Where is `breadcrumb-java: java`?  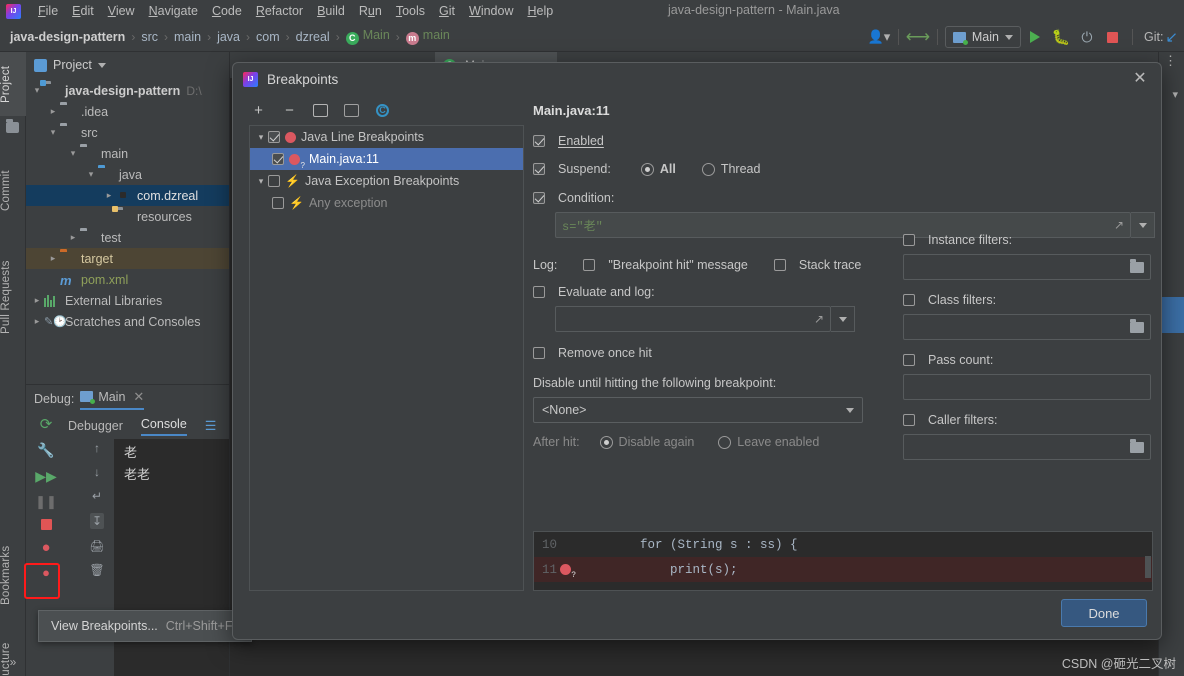
breadcrumb-java: java is located at coordinates (228, 37).